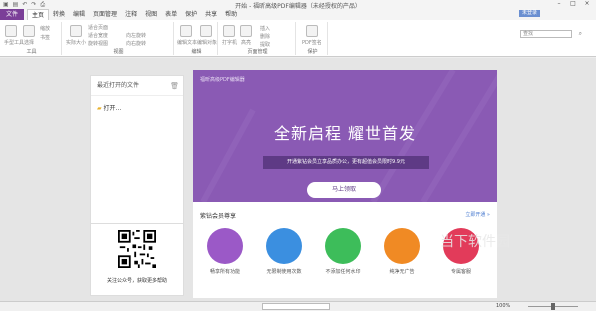  I want to click on actual-size-icon, so click(76, 31).